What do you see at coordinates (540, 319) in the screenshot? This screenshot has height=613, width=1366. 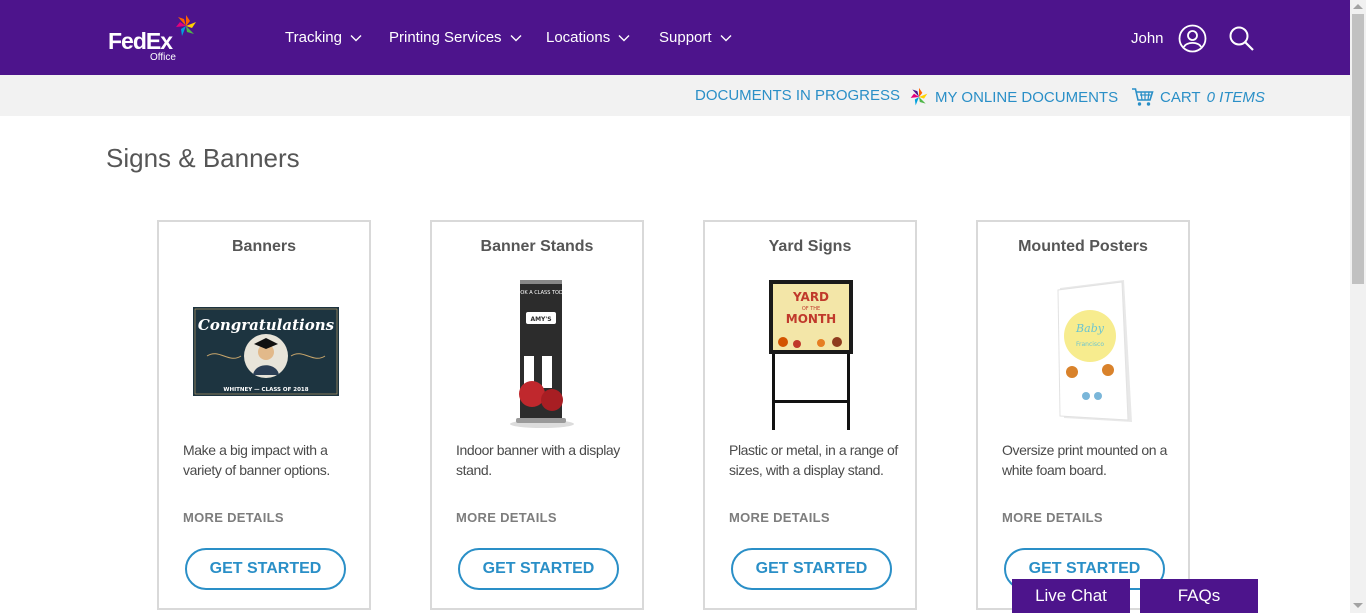 I see `stand-image-brand: AMY'S` at bounding box center [540, 319].